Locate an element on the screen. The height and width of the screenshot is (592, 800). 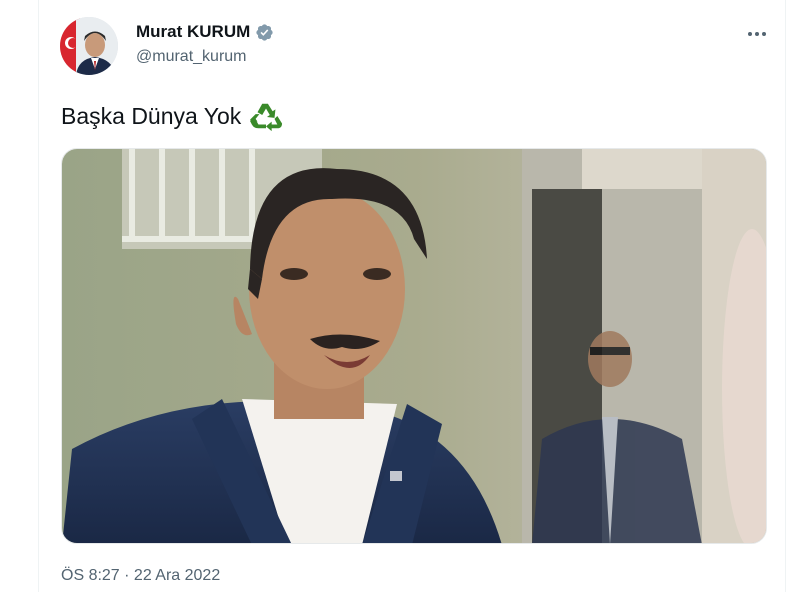
more-options-icon is located at coordinates (757, 34).